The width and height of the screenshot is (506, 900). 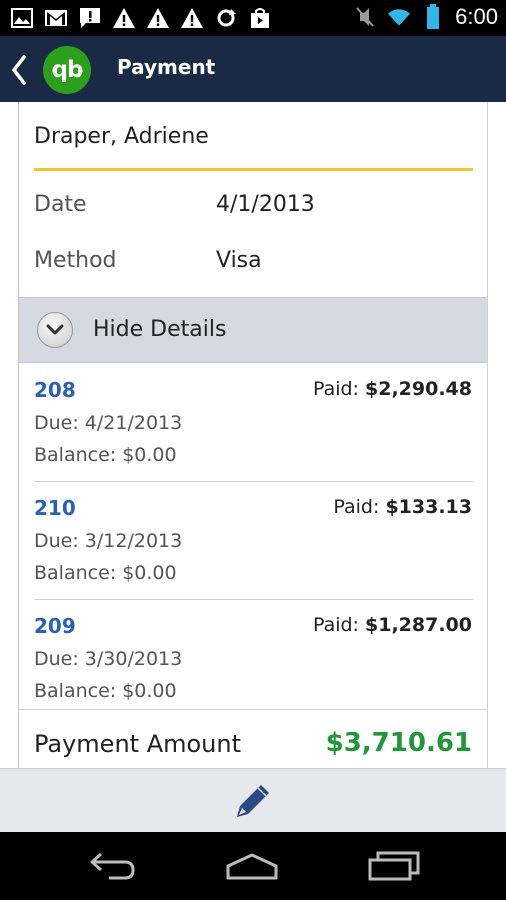 I want to click on method-value: Visa, so click(x=239, y=260).